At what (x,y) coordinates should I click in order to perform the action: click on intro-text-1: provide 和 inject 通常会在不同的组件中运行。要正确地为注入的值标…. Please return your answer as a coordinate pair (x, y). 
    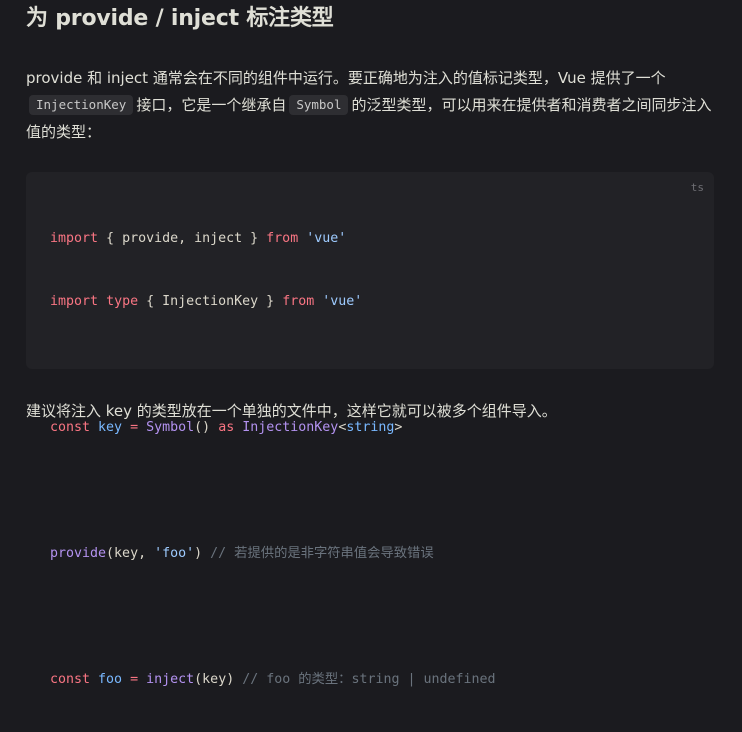
    Looking at the image, I should click on (346, 78).